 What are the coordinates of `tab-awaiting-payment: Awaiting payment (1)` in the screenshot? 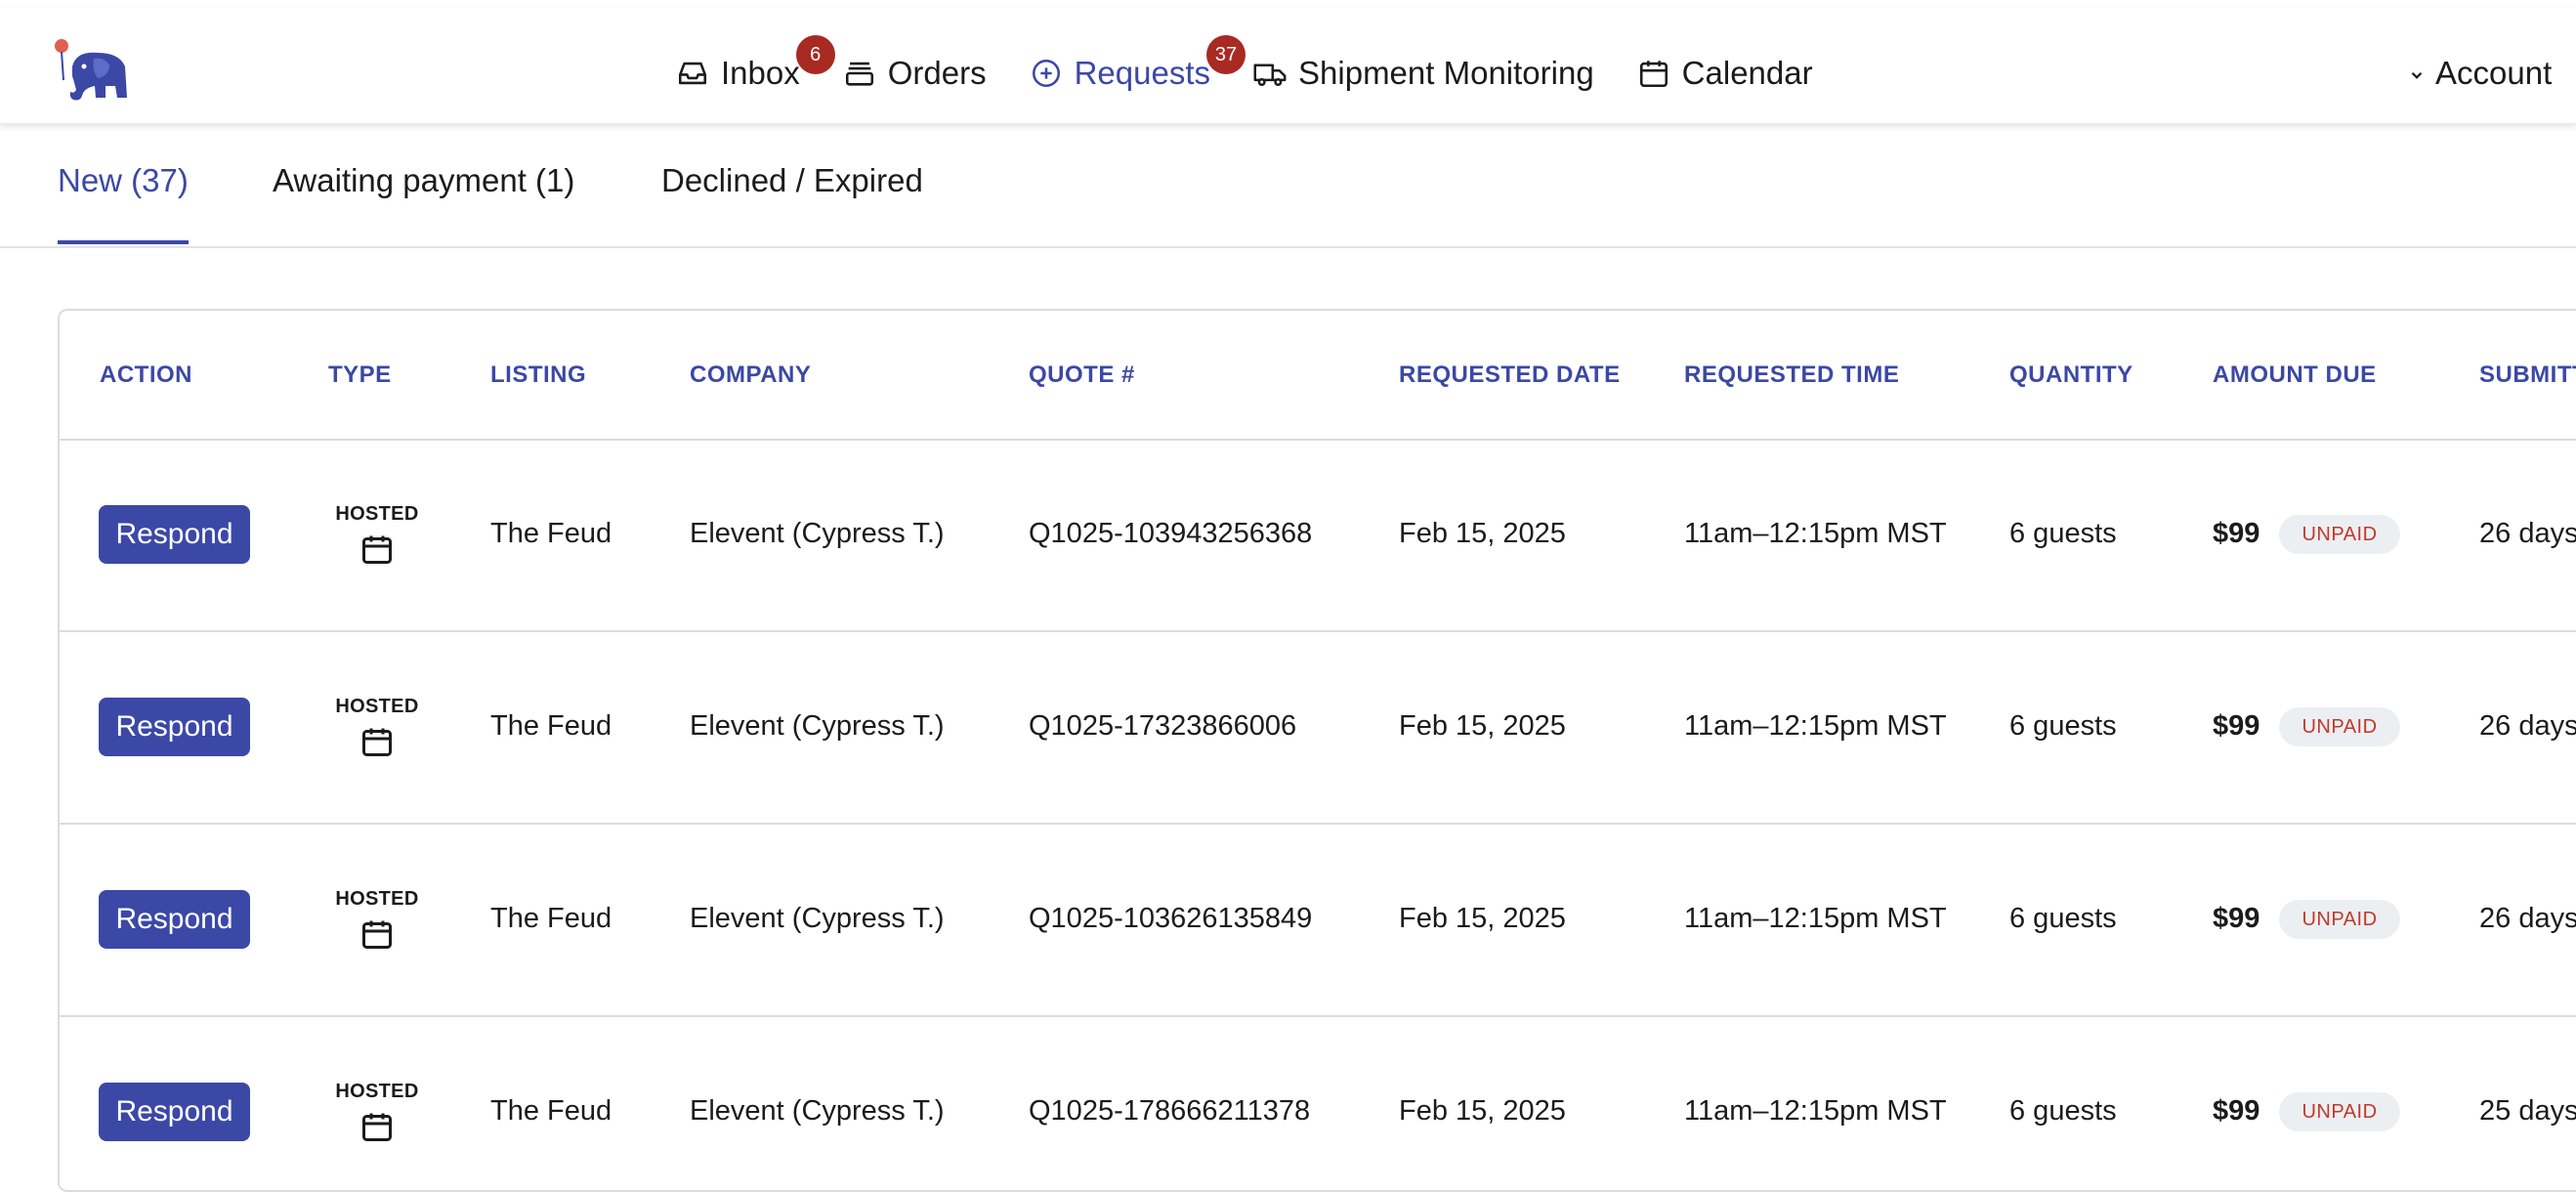 It's located at (423, 203).